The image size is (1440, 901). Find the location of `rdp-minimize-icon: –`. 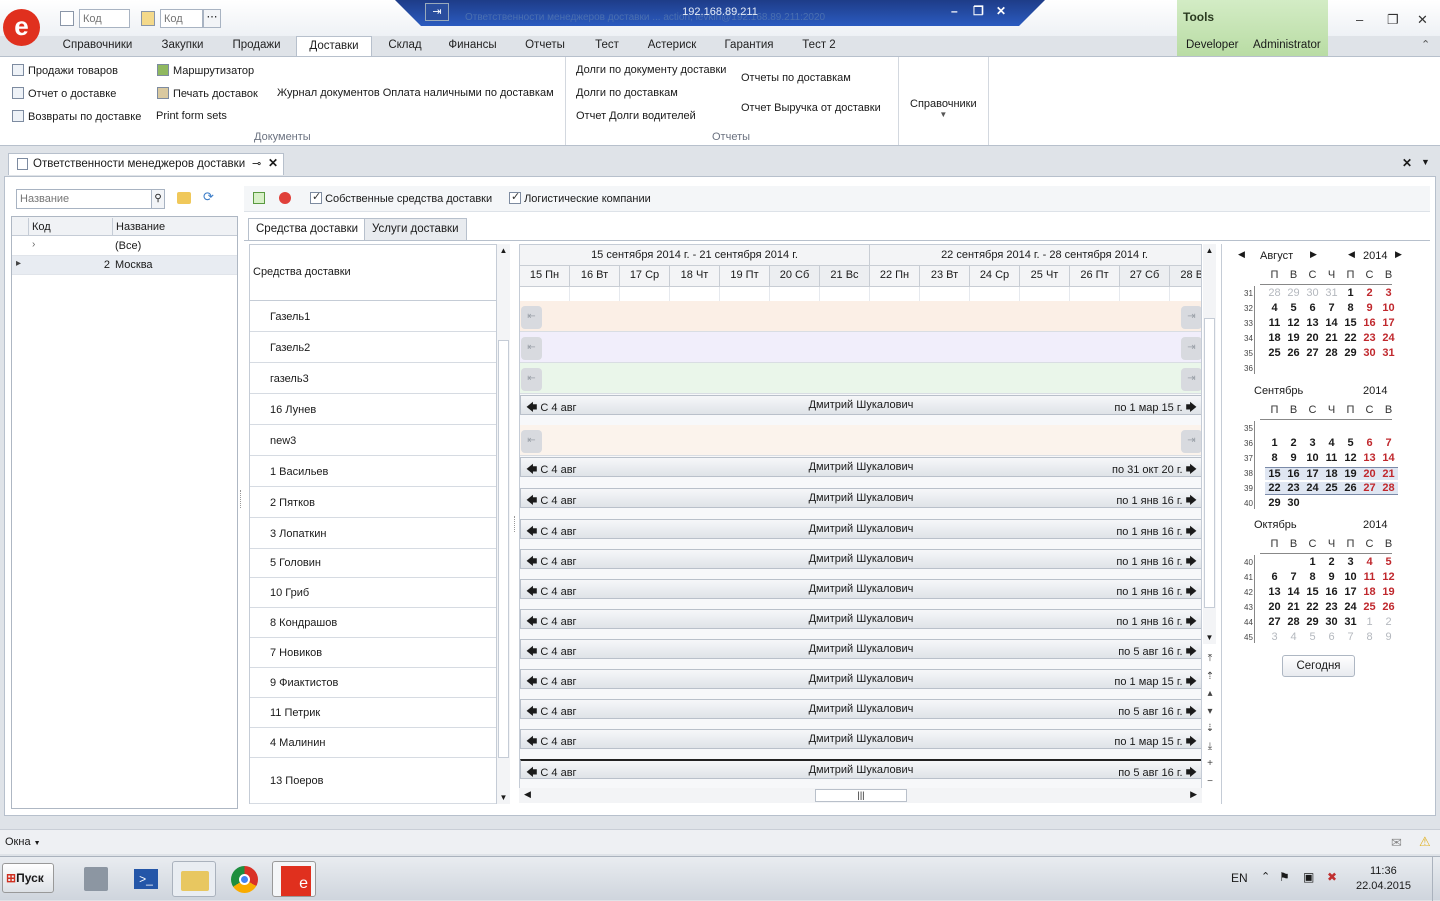

rdp-minimize-icon: – is located at coordinates (954, 11).